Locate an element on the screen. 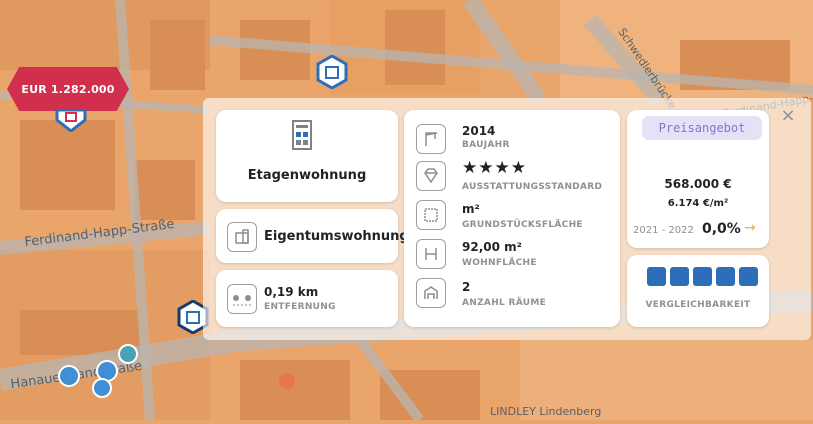 The height and width of the screenshot is (424, 813). rating-stars: ★★★★ is located at coordinates (494, 168).